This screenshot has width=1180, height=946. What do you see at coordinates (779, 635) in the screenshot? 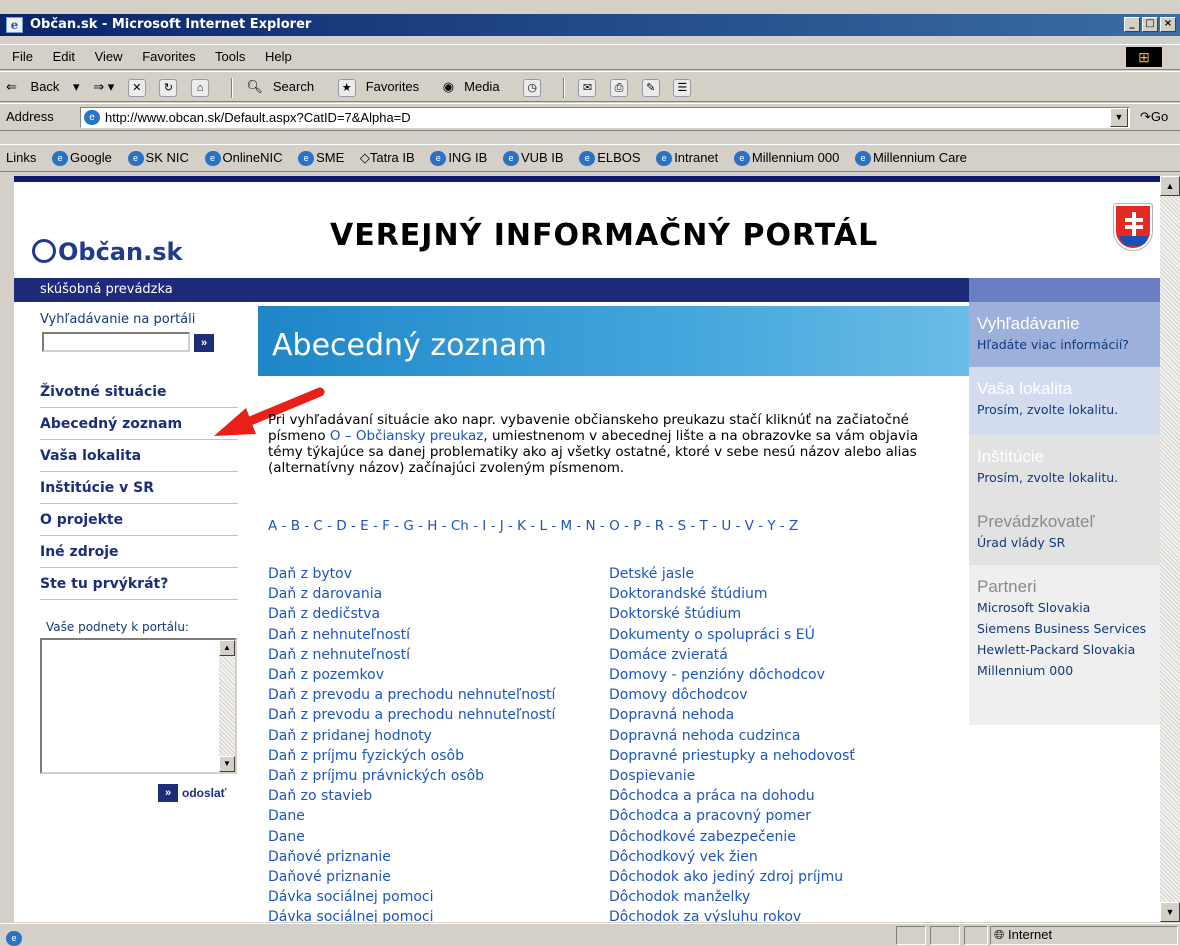
I see `topic-link: Dokumenty o spolupráci s EÚ` at bounding box center [779, 635].